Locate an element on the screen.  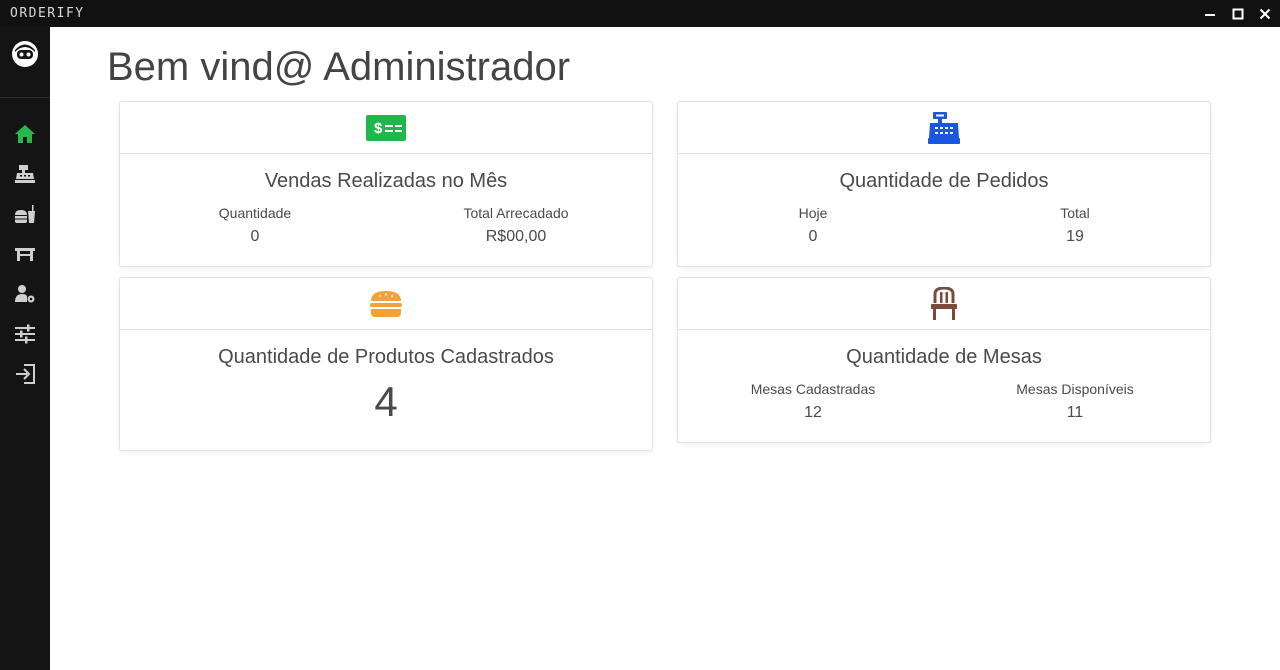
orders-card-title: Quantidade de Pedidos is located at coordinates (944, 181).